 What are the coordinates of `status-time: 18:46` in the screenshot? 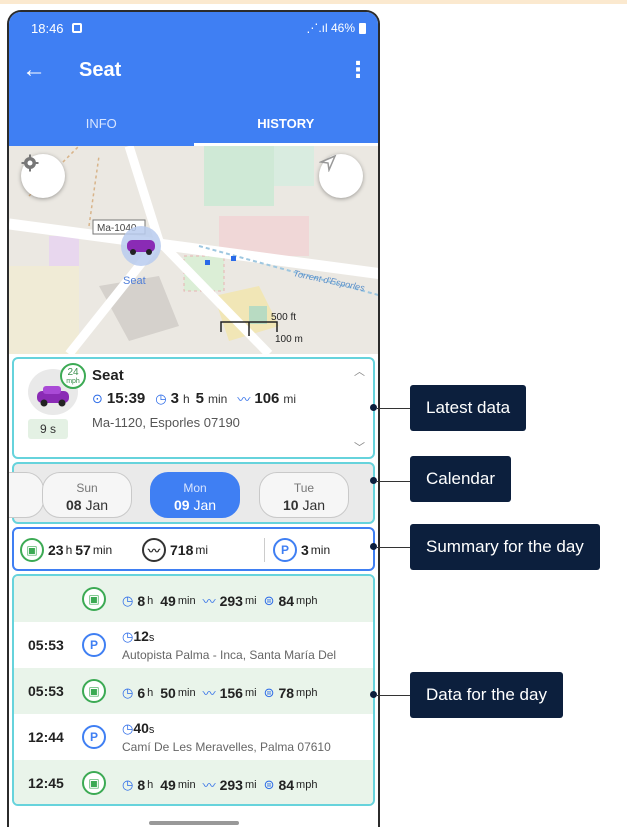 It's located at (47, 28).